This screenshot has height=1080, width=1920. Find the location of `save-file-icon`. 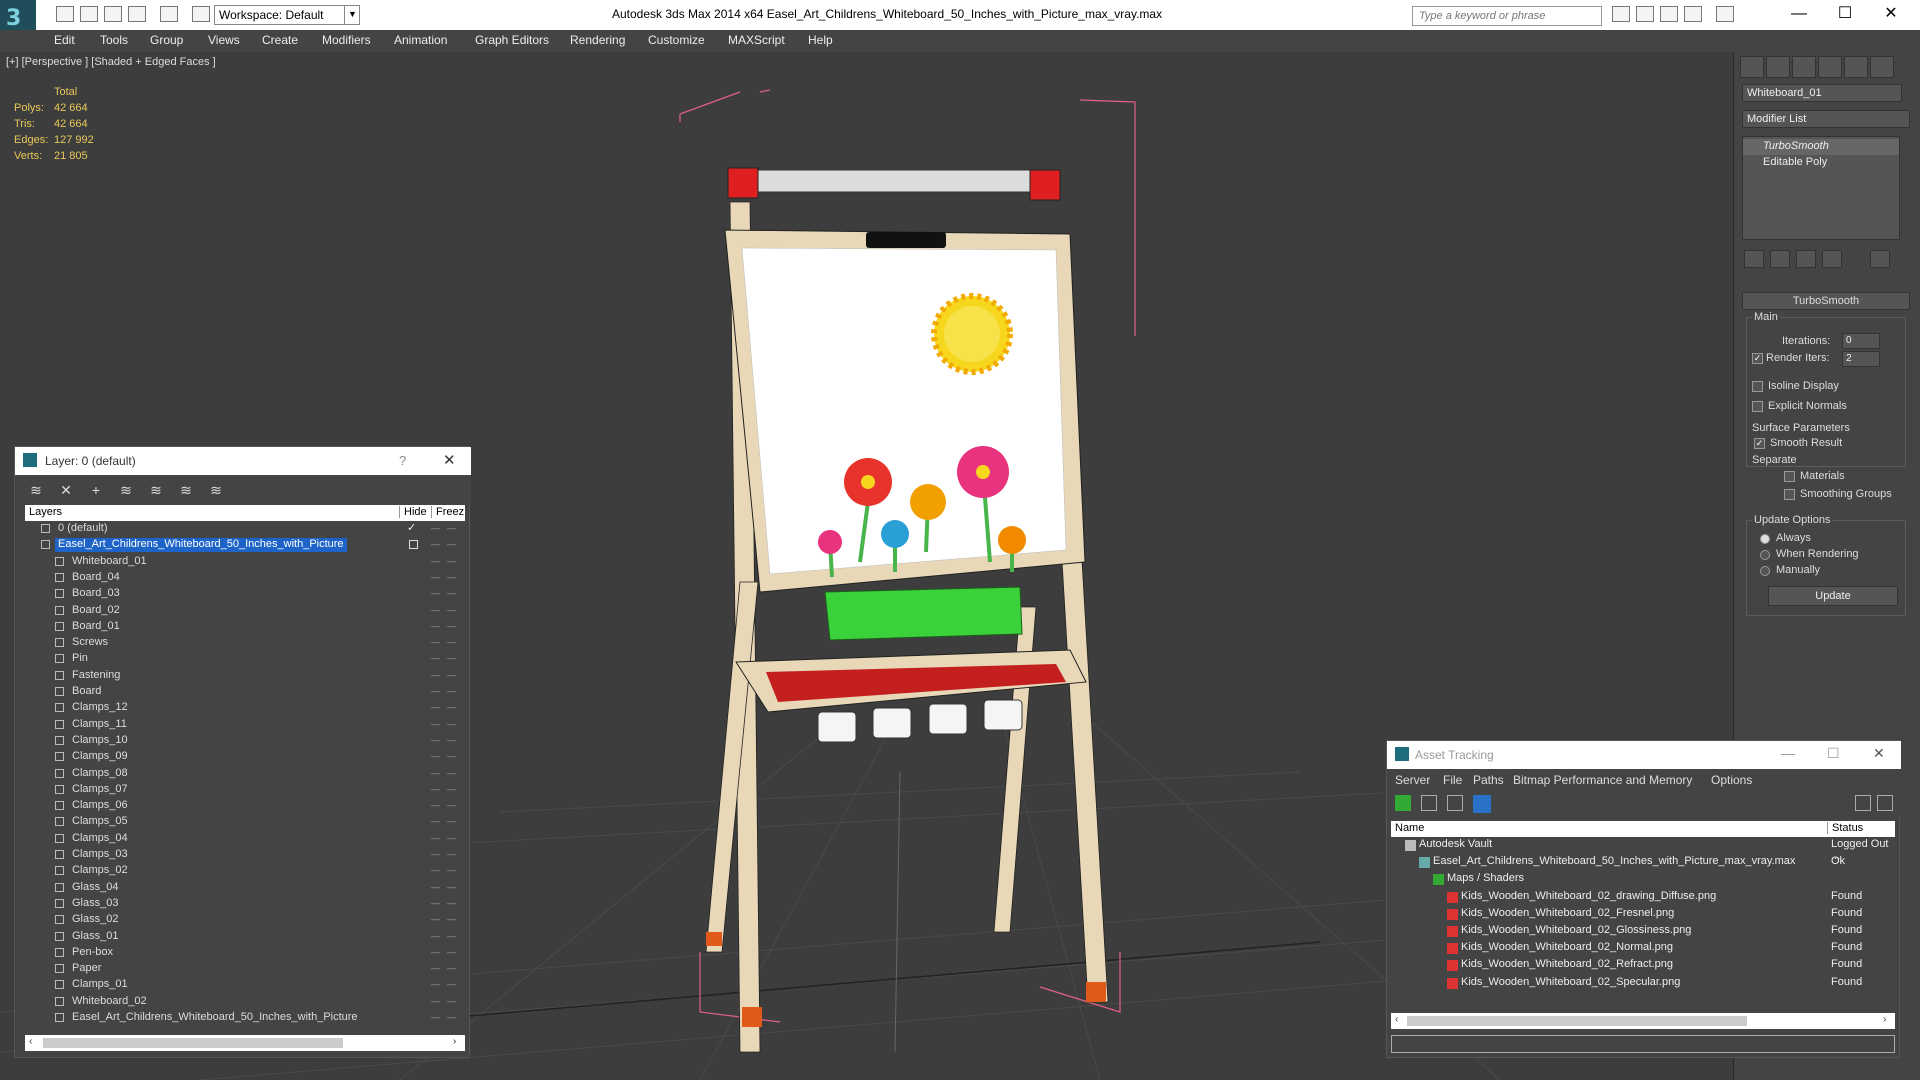

save-file-icon is located at coordinates (113, 14).